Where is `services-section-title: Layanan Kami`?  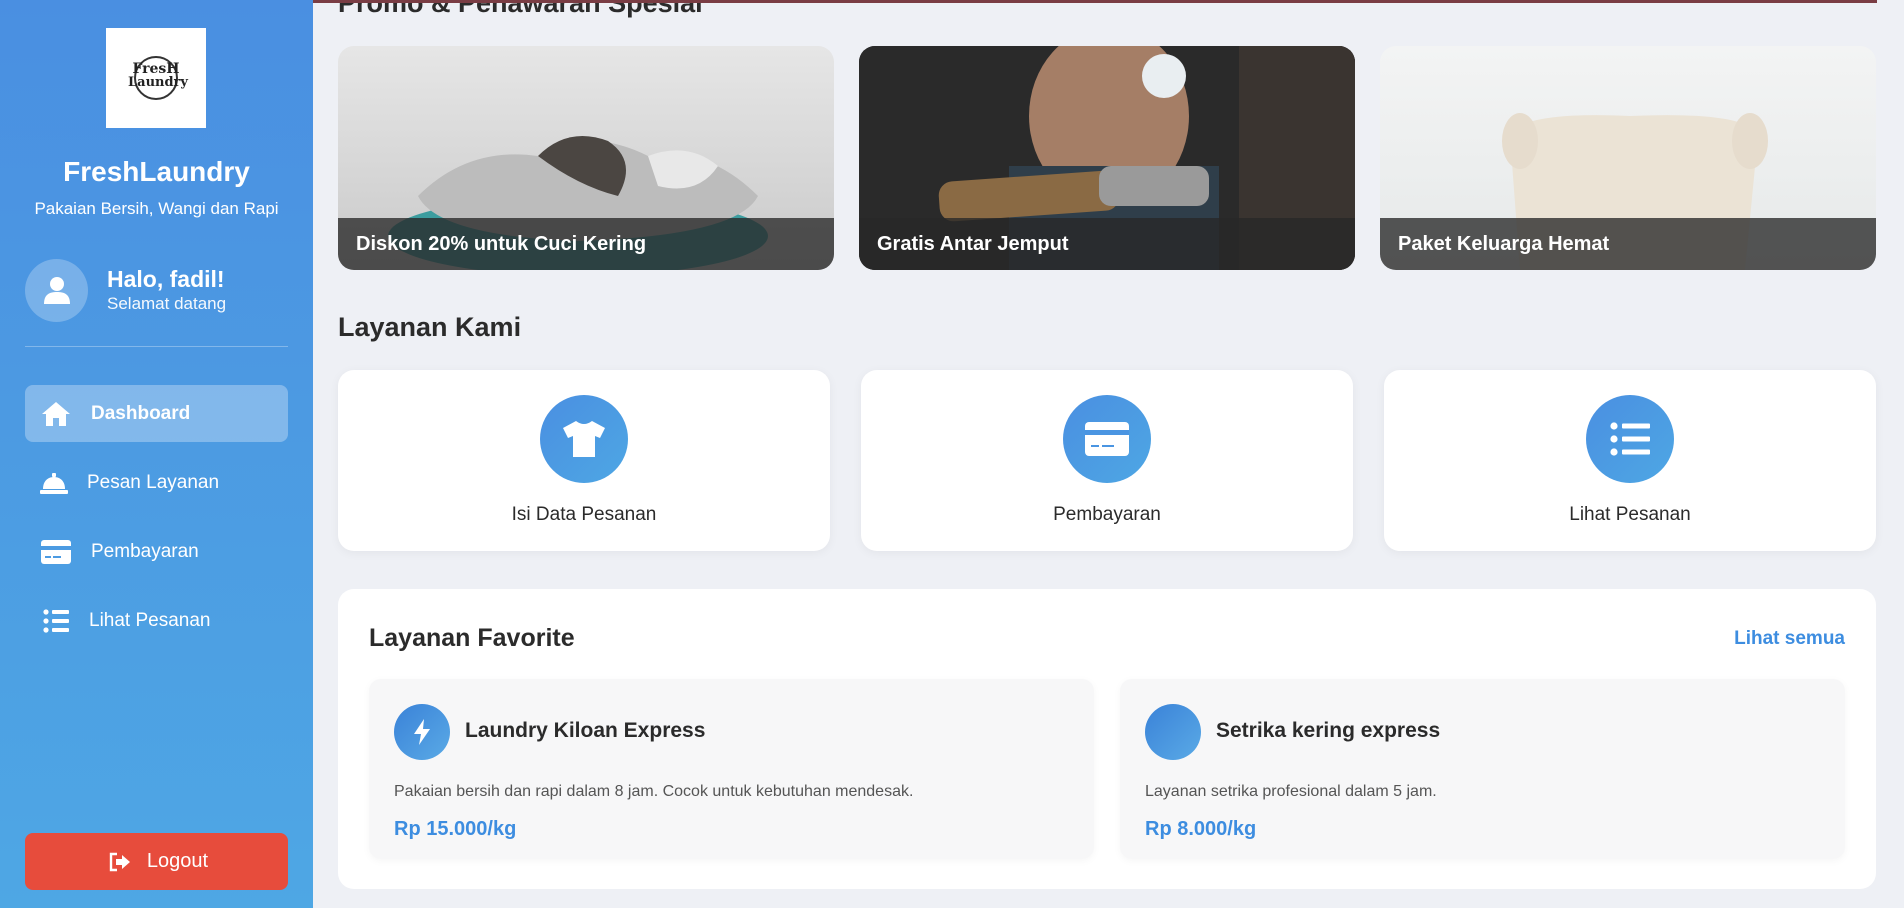
services-section-title: Layanan Kami is located at coordinates (430, 327).